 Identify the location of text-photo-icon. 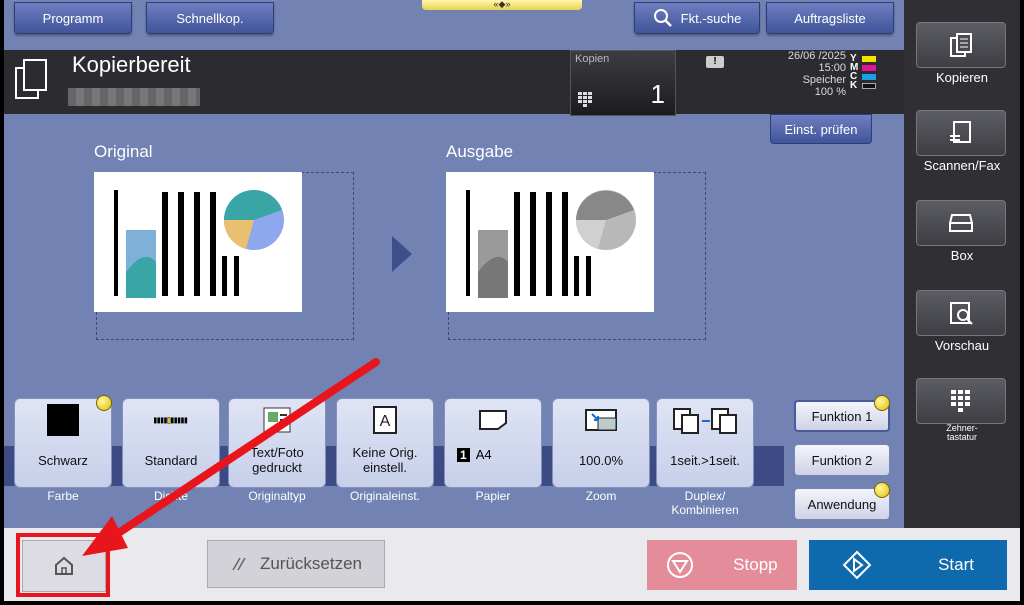
(277, 420).